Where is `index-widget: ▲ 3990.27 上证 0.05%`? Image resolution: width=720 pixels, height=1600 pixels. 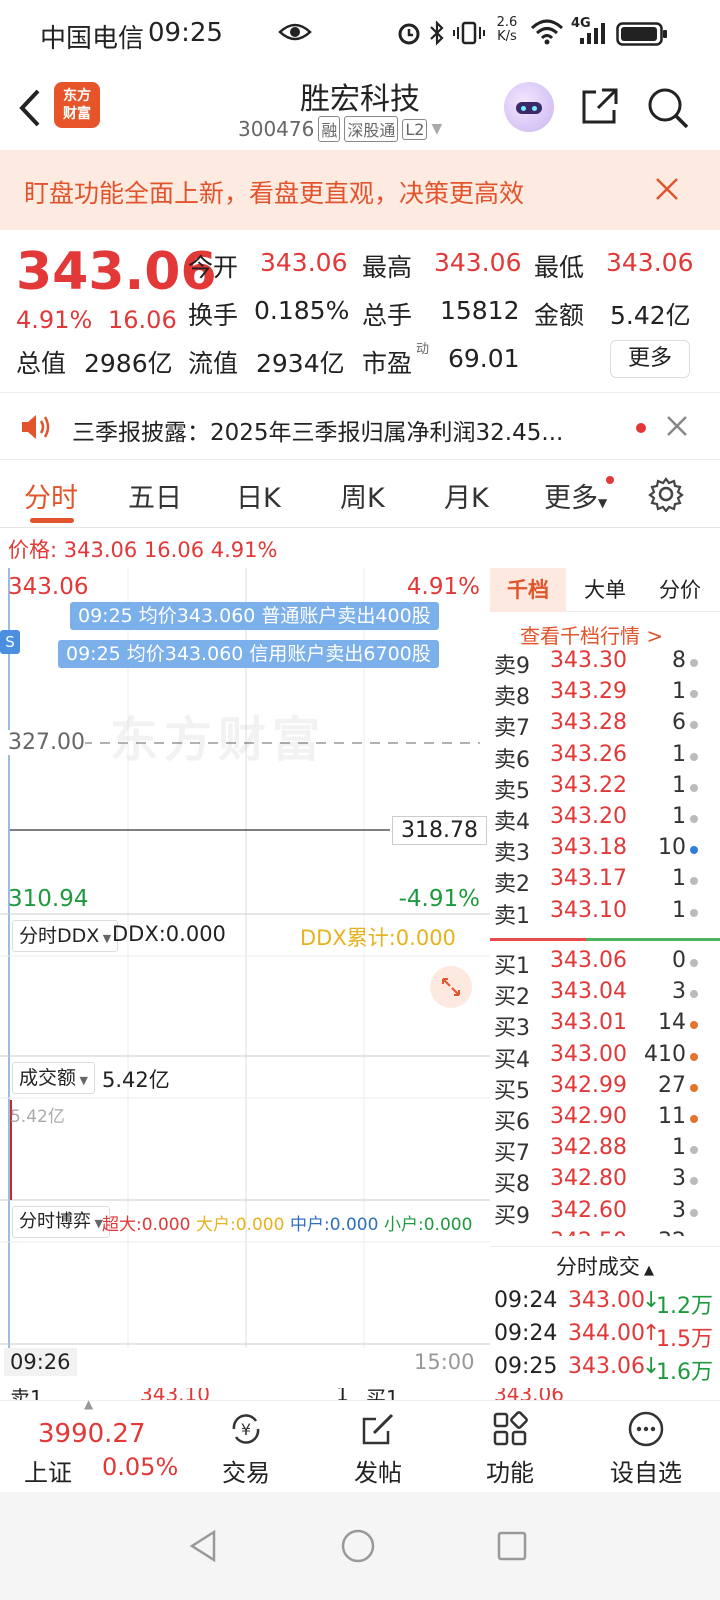 index-widget: ▲ 3990.27 上证 0.05% is located at coordinates (95, 1445).